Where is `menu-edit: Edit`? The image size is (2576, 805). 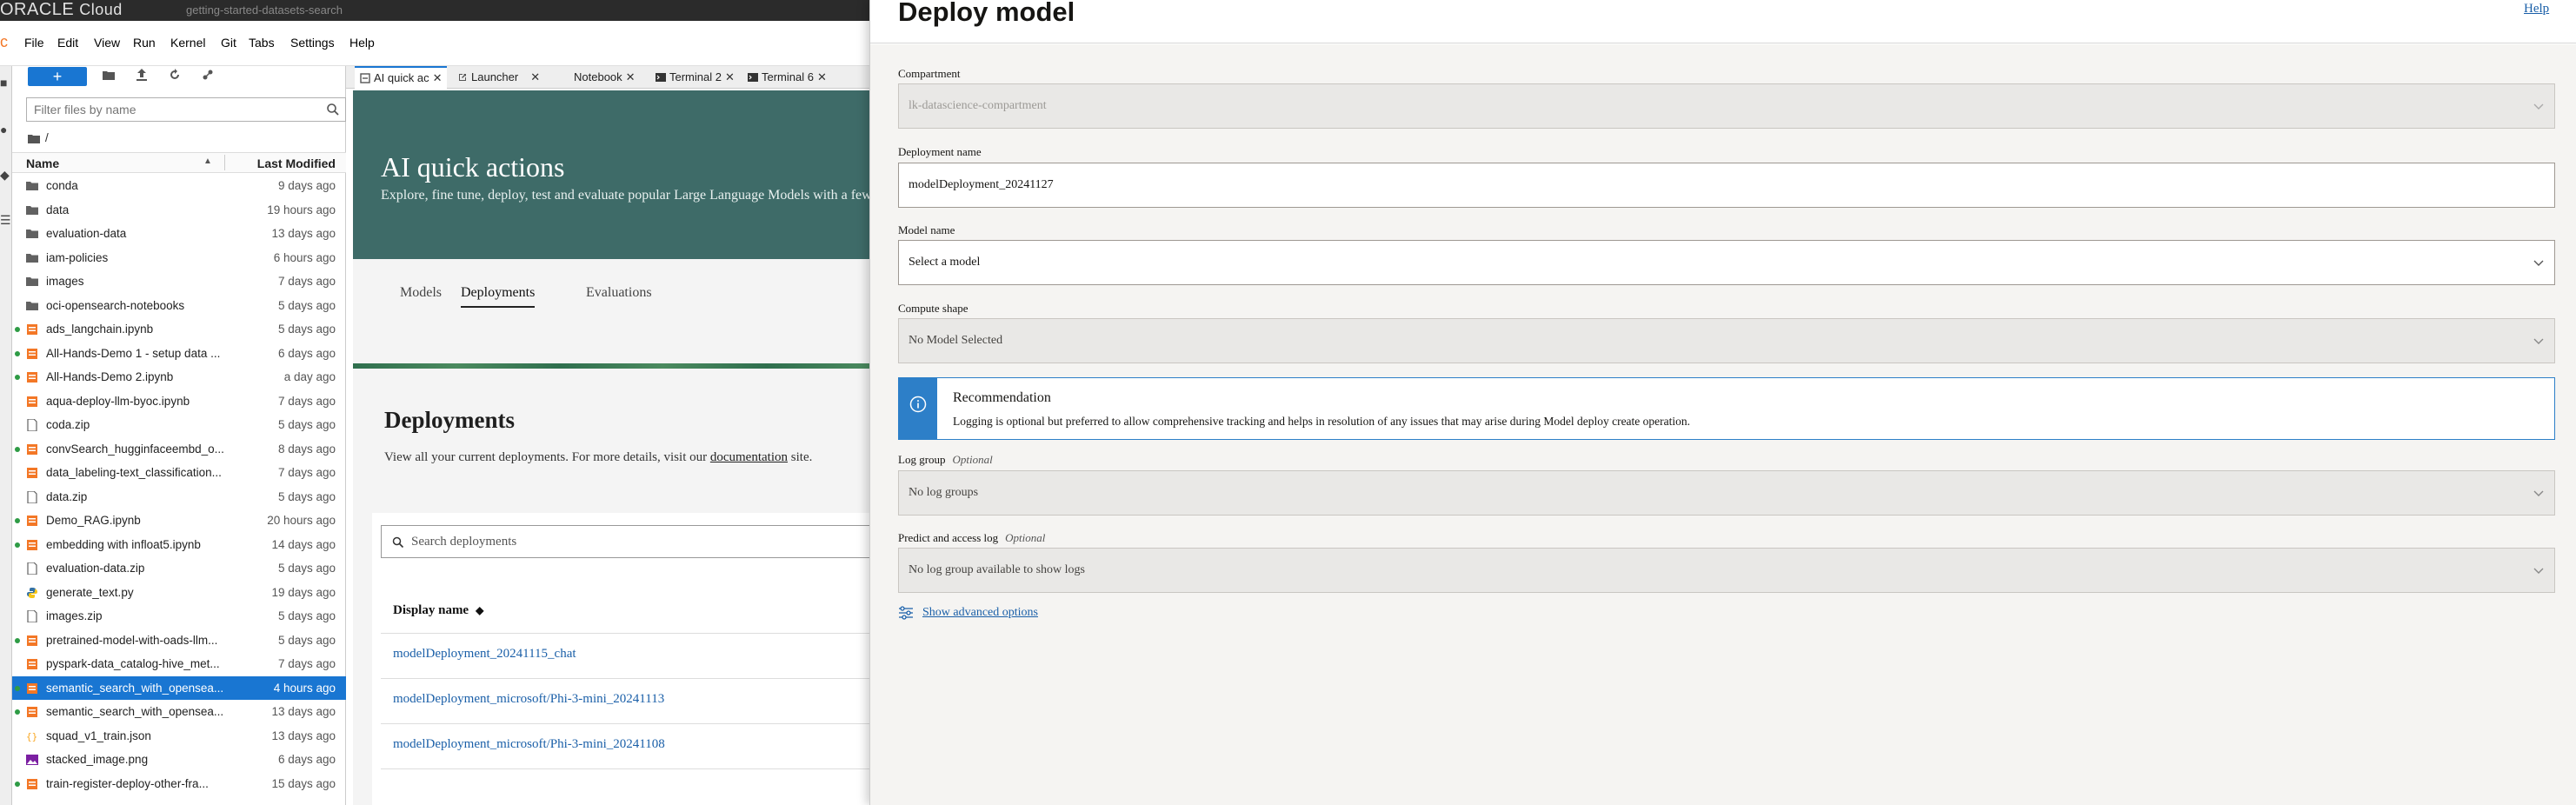 menu-edit: Edit is located at coordinates (67, 43).